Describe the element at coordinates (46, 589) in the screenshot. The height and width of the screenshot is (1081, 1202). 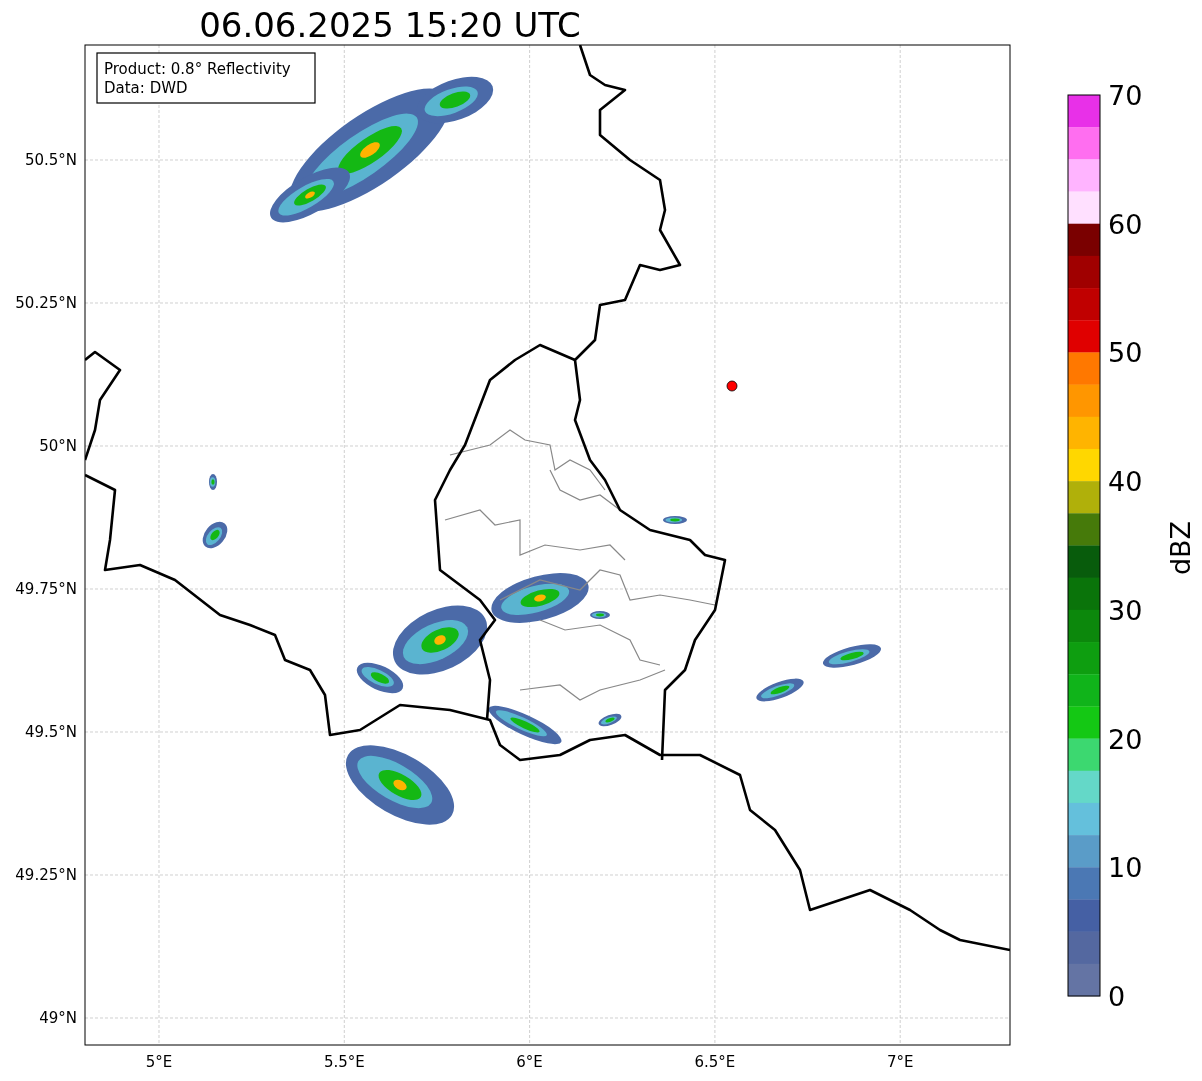
I see `latitude-label: 49.75°N` at that location.